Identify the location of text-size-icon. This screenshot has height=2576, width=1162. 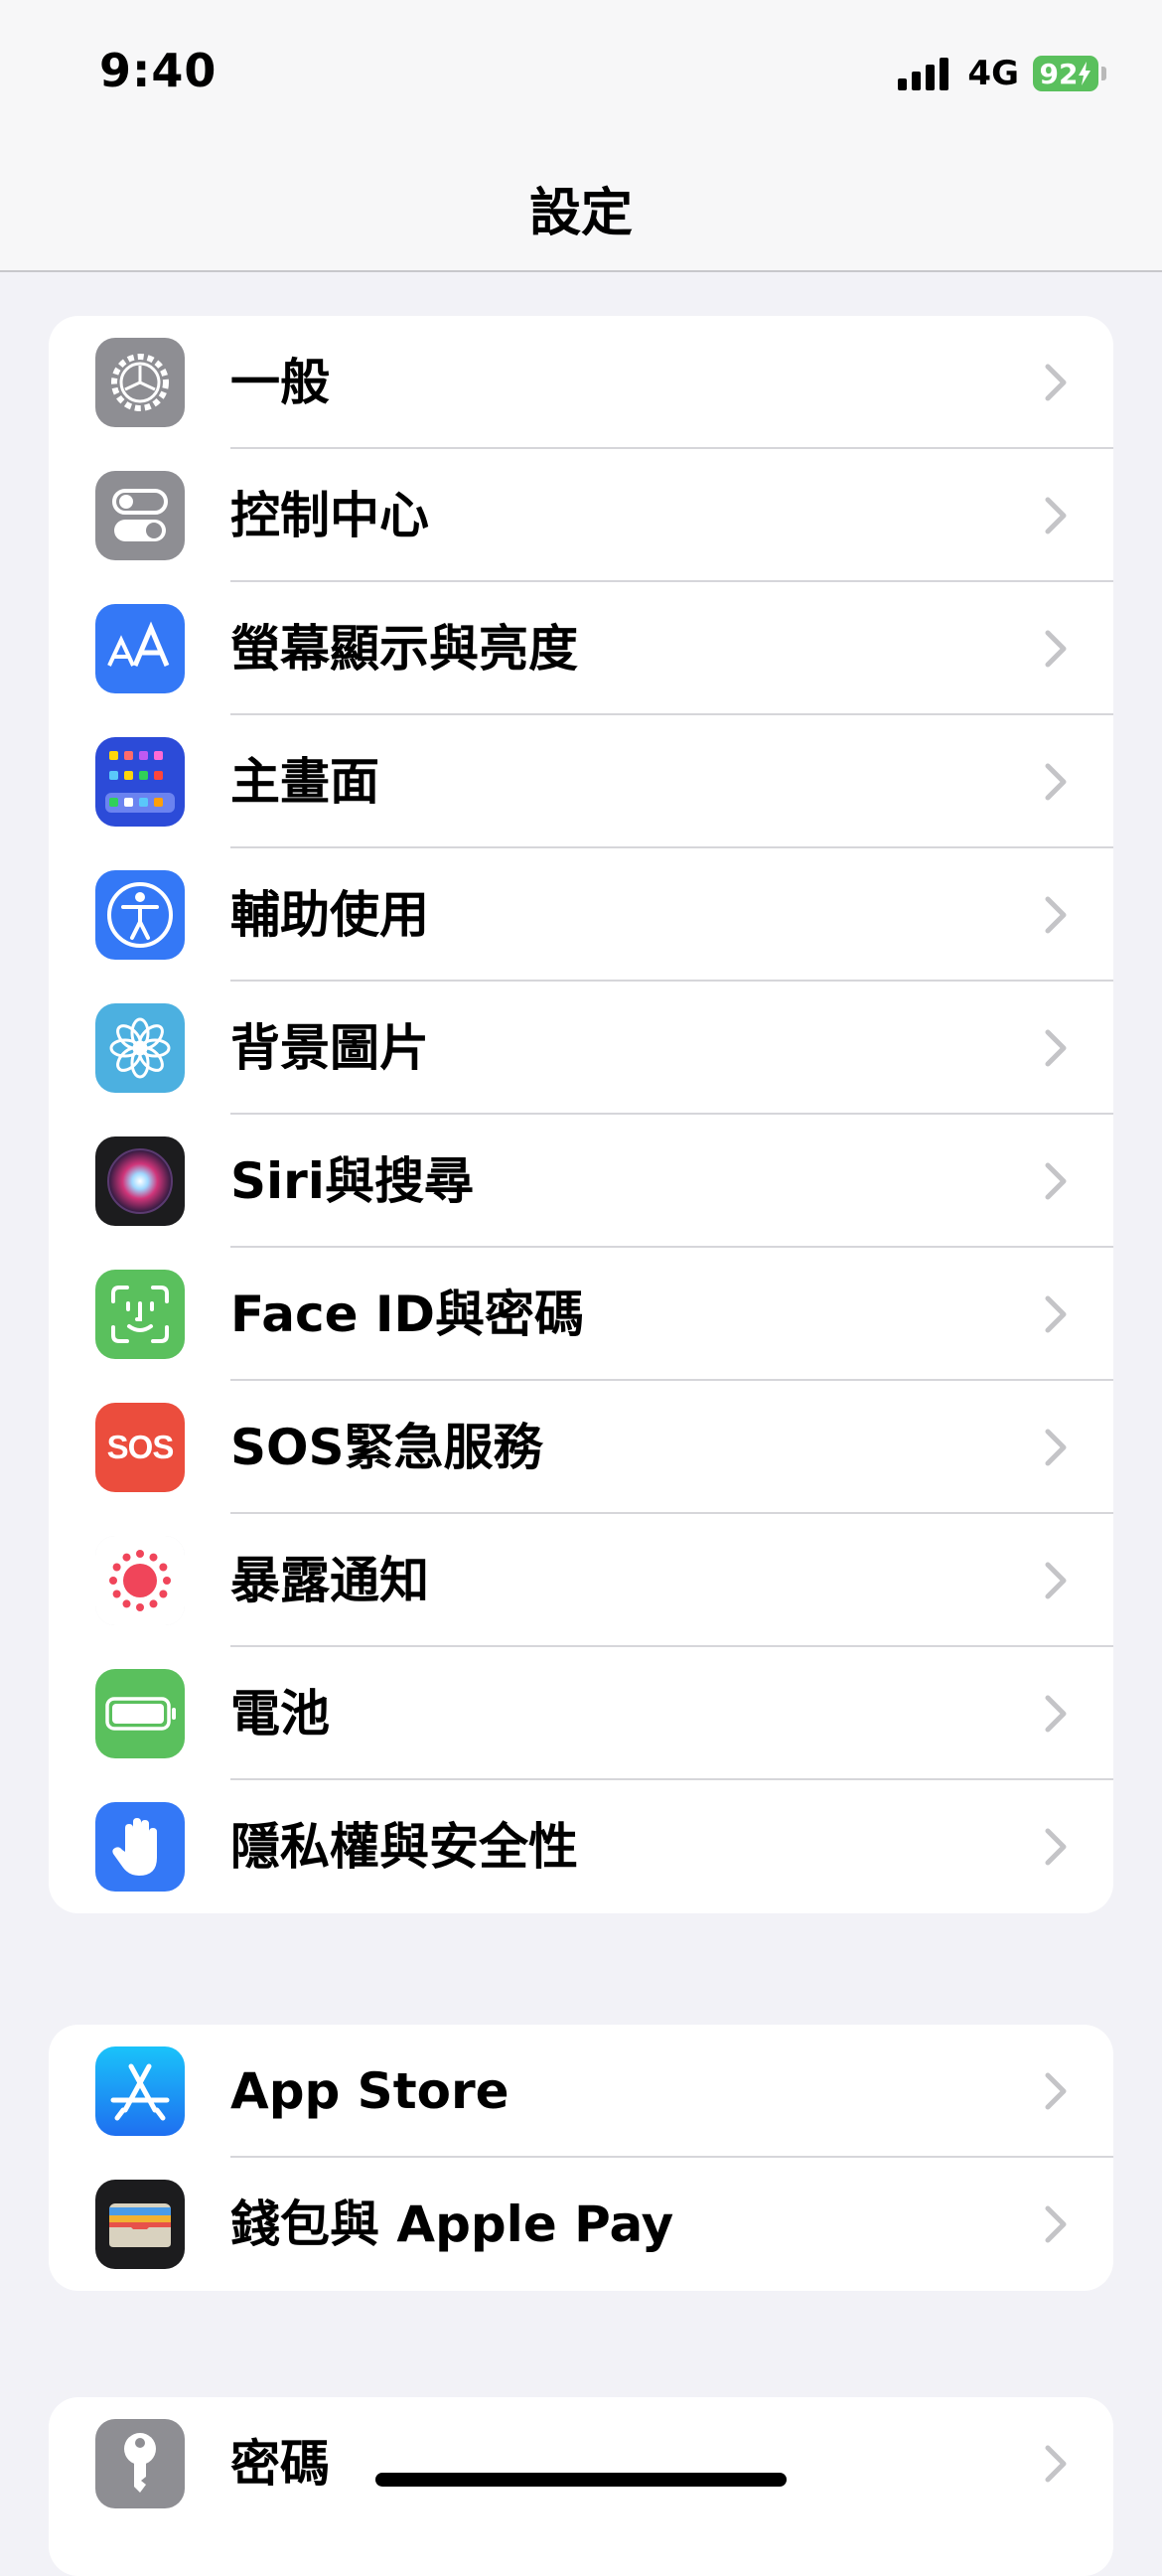
(140, 648).